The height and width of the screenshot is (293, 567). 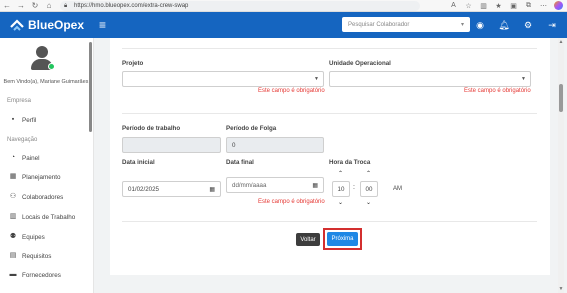 I want to click on sidebar-scrollbar, so click(x=90, y=87).